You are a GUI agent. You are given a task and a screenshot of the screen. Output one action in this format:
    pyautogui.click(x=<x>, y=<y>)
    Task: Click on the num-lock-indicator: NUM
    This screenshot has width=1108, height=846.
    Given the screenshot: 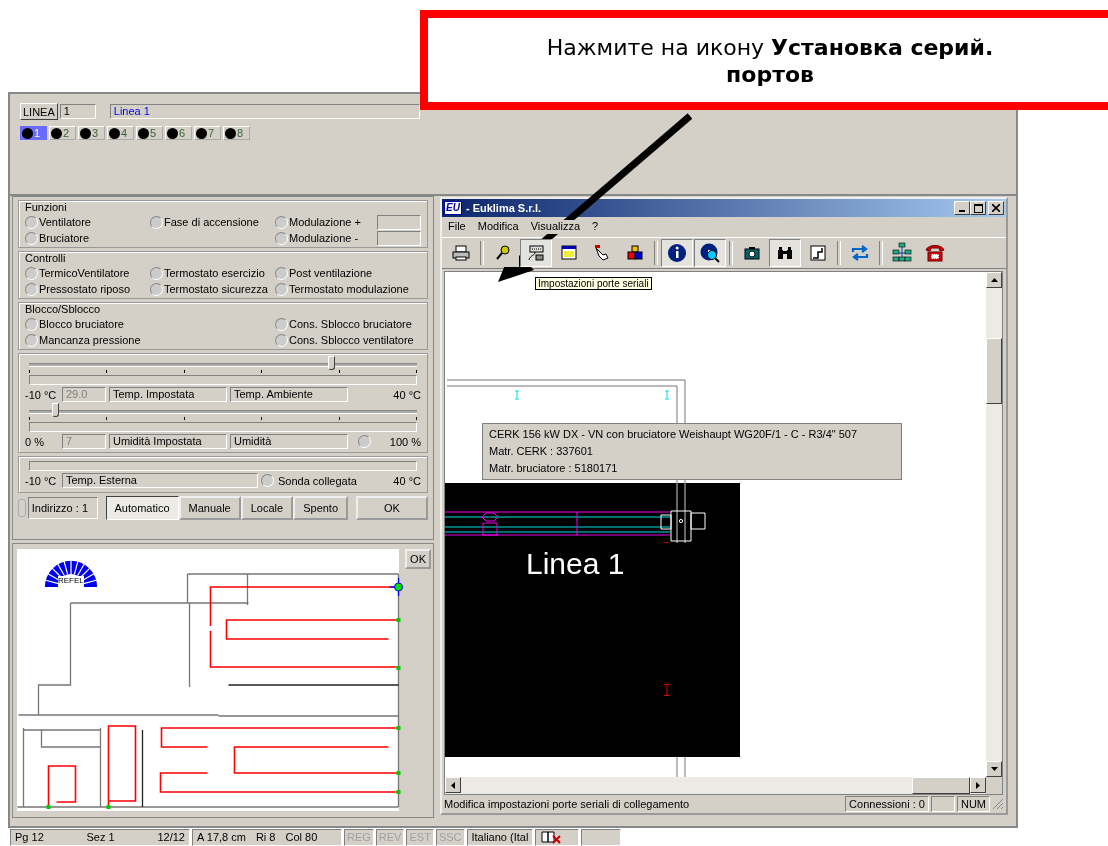 What is the action you would take?
    pyautogui.click(x=973, y=804)
    